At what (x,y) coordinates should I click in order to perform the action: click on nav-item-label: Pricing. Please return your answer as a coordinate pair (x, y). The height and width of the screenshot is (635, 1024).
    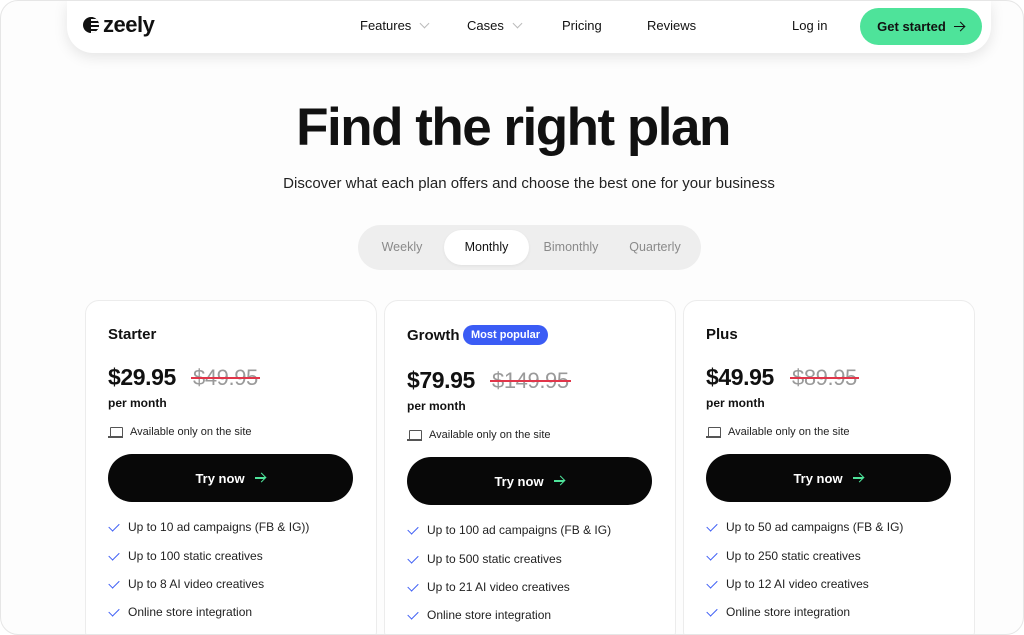
    Looking at the image, I should click on (582, 25).